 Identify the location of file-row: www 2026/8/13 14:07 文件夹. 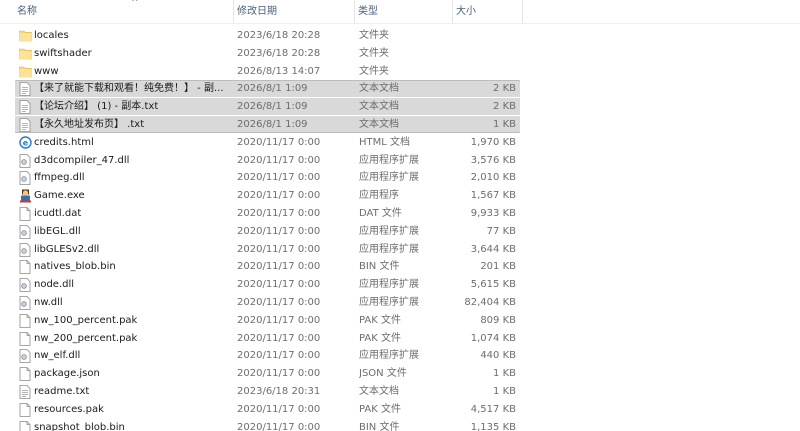
(400, 72).